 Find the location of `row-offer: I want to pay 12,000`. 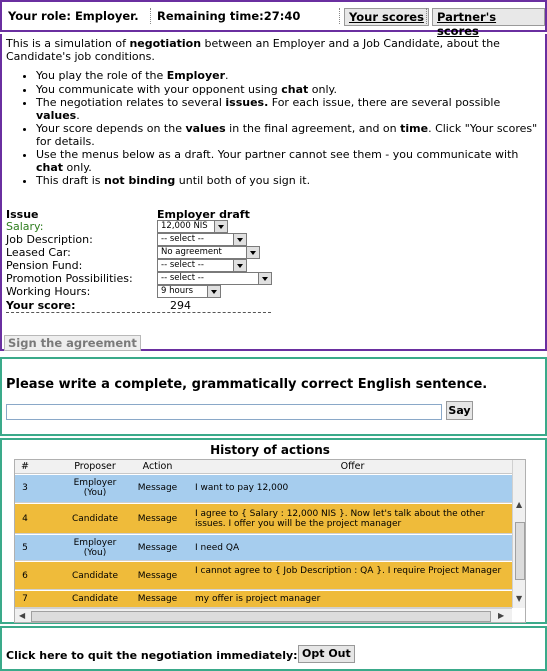

row-offer: I want to pay 12,000 is located at coordinates (242, 488).